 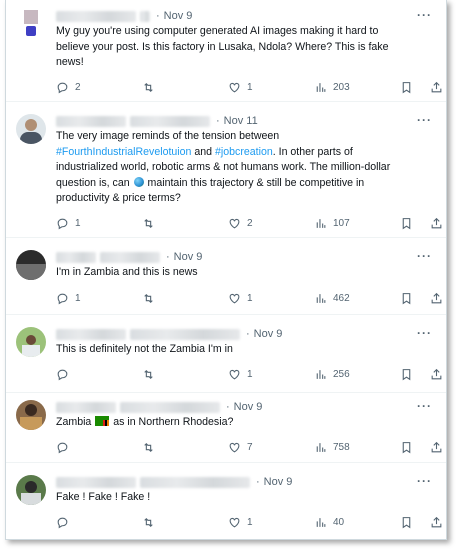 What do you see at coordinates (123, 152) in the screenshot?
I see `hashtag-link: #FourthIndustrialRevelotuion` at bounding box center [123, 152].